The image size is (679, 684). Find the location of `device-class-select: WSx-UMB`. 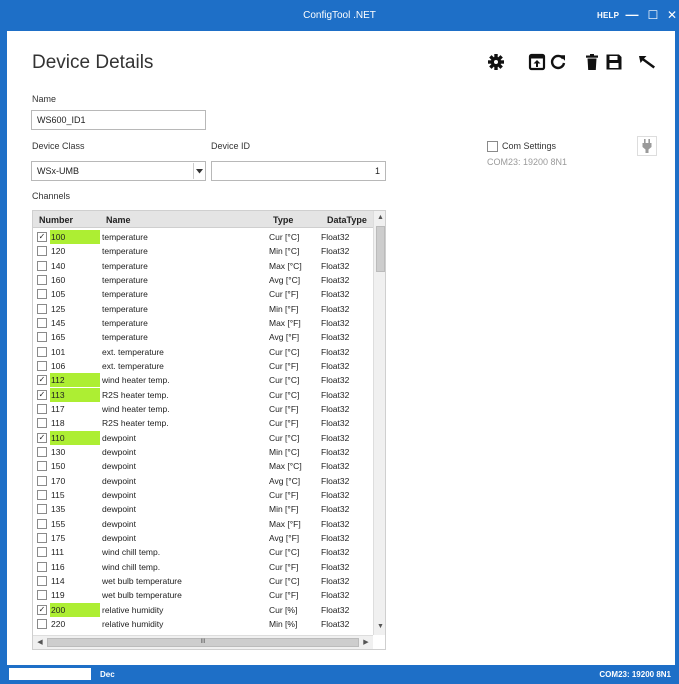

device-class-select: WSx-UMB is located at coordinates (118, 171).